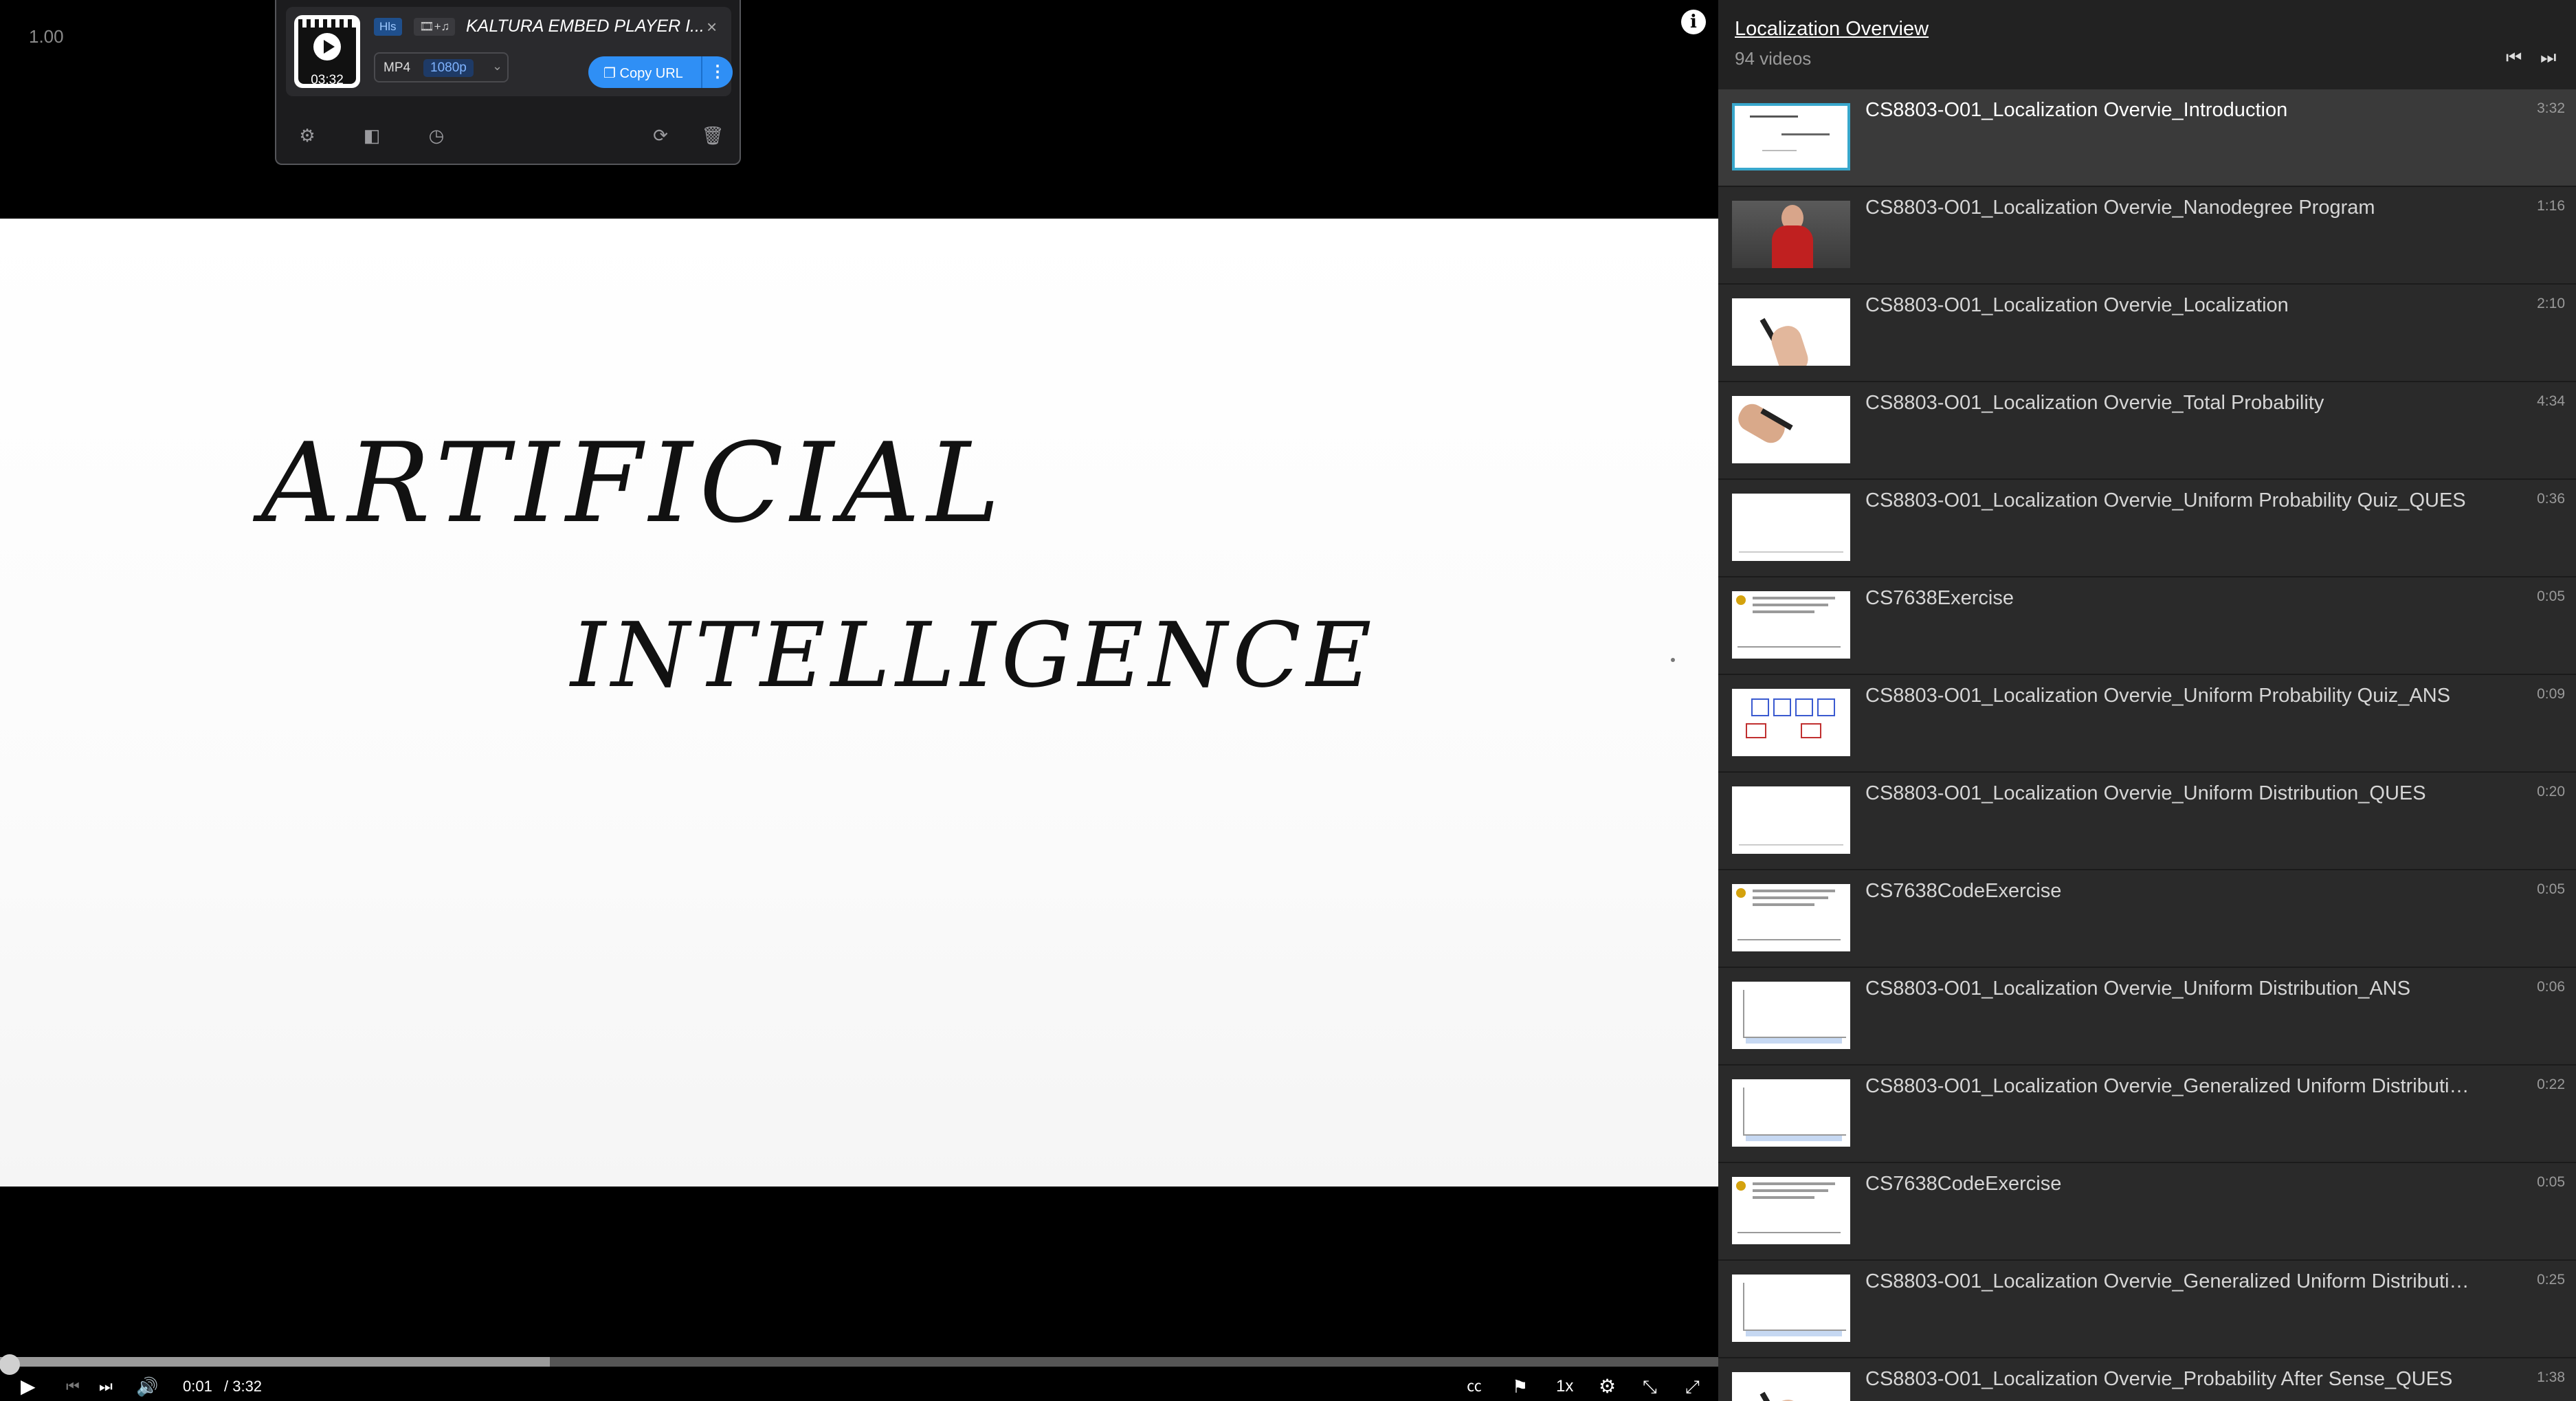 The width and height of the screenshot is (2576, 1401). Describe the element at coordinates (859, 1386) in the screenshot. I see `player-controls: ▶ ⏮ ⏭ 🔊 0:01 / 3:32 ㏄ ⚑ 1x ⚙ ⤡ ⤢` at that location.